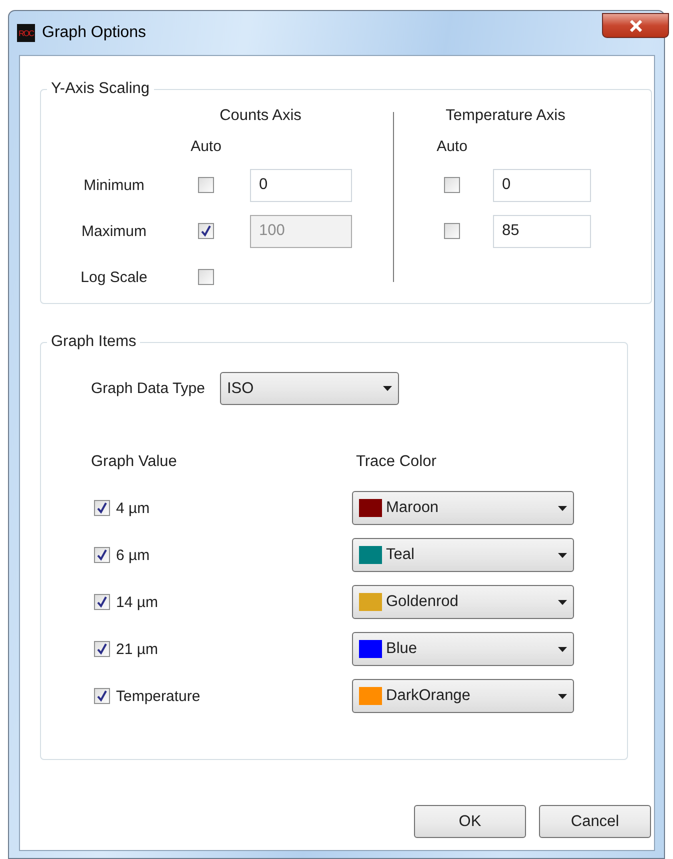  I want to click on window-title: Graph Options, so click(94, 33).